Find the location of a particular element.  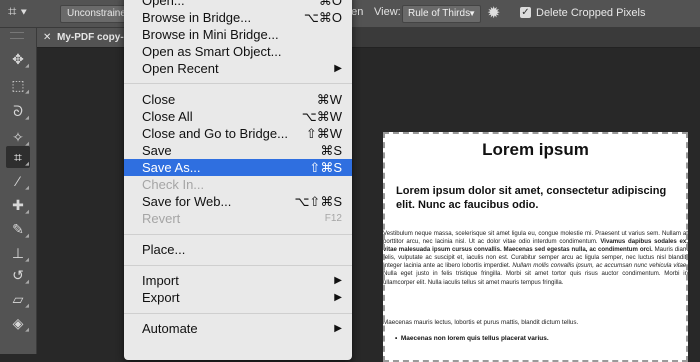

document-tab: ✕ My-PDF copy- is located at coordinates (82, 37).